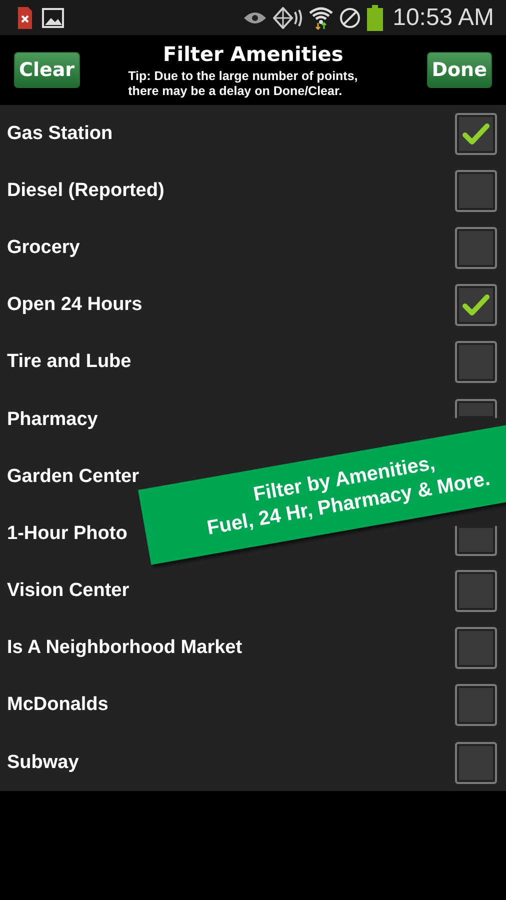 The width and height of the screenshot is (506, 900). I want to click on amenity-label: McDonalds, so click(57, 705).